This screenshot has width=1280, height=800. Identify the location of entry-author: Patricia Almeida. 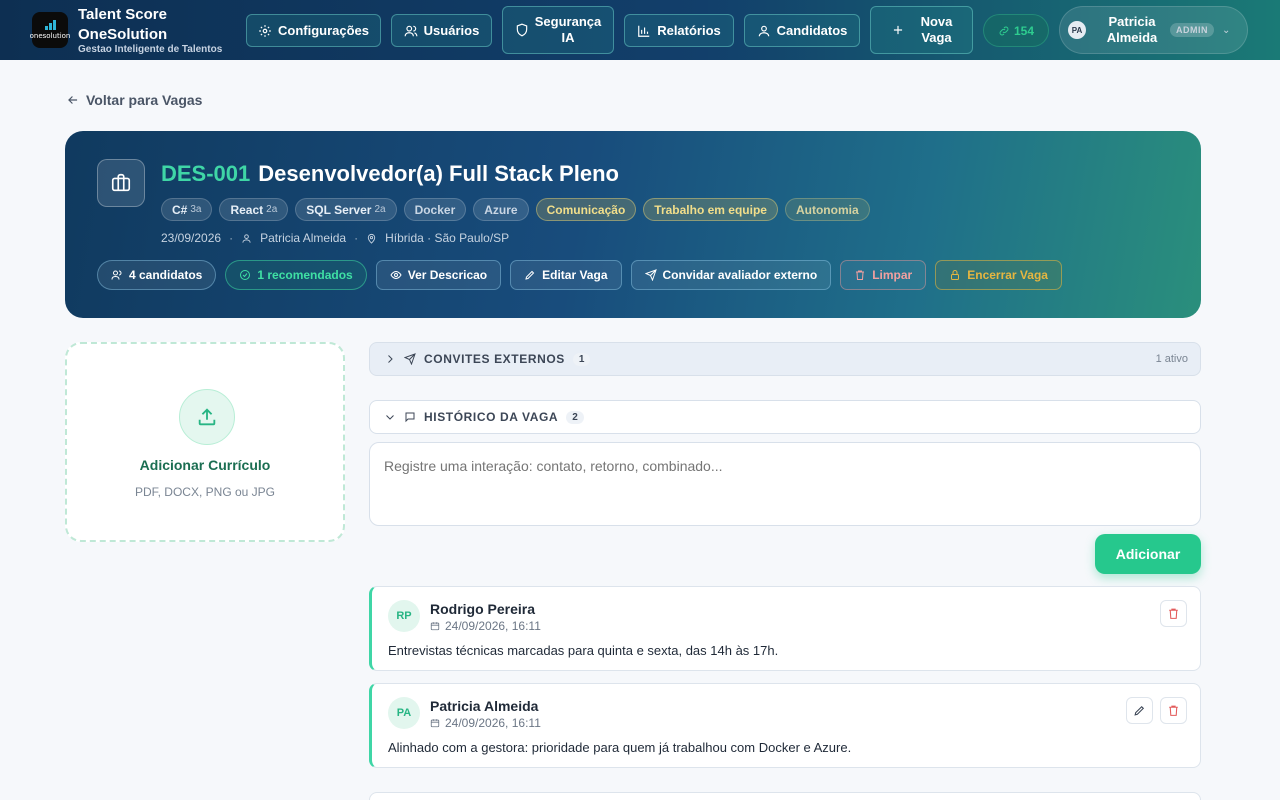
(484, 706).